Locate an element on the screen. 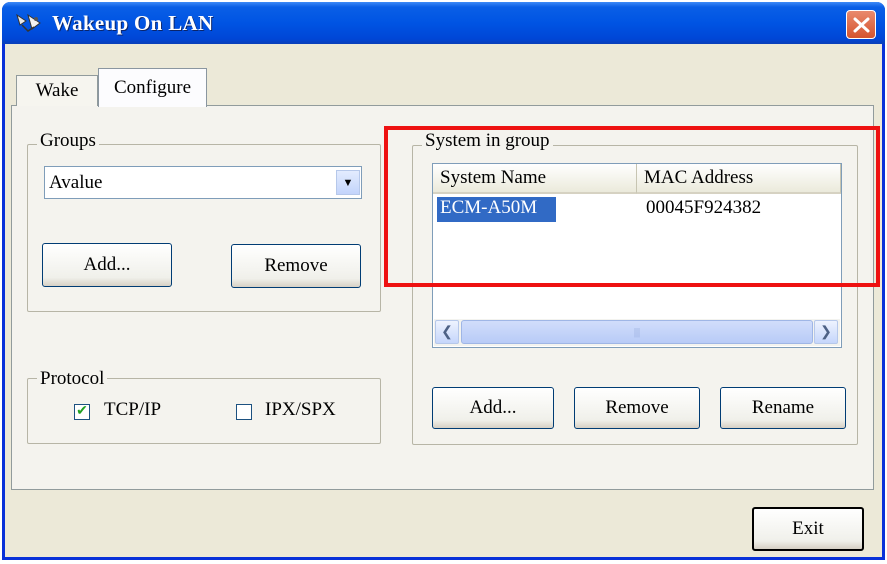 This screenshot has width=887, height=564. scroll-left-button: ❮ is located at coordinates (447, 332).